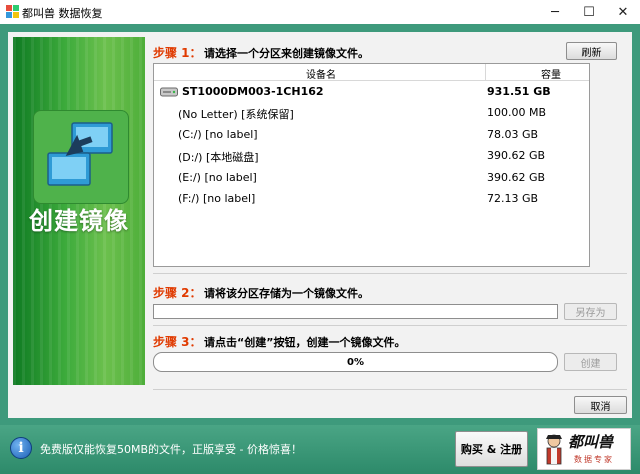  Describe the element at coordinates (320, 12) in the screenshot. I see `title-bar: 都叫兽 数据恢复 ─ ☐ ✕` at that location.